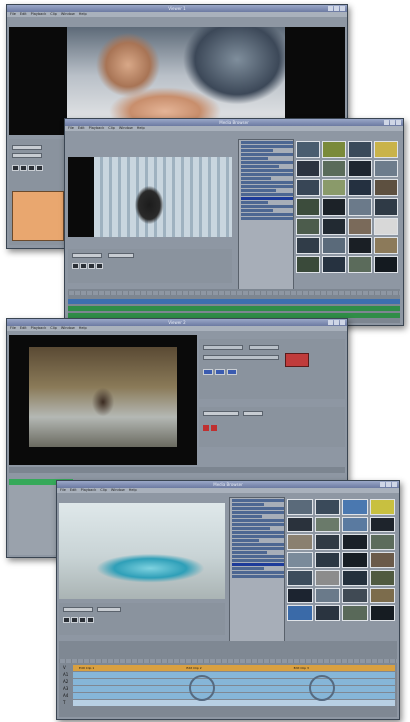 The height and width of the screenshot is (722, 410). What do you see at coordinates (38, 216) in the screenshot?
I see `clip-list-panel` at bounding box center [38, 216].